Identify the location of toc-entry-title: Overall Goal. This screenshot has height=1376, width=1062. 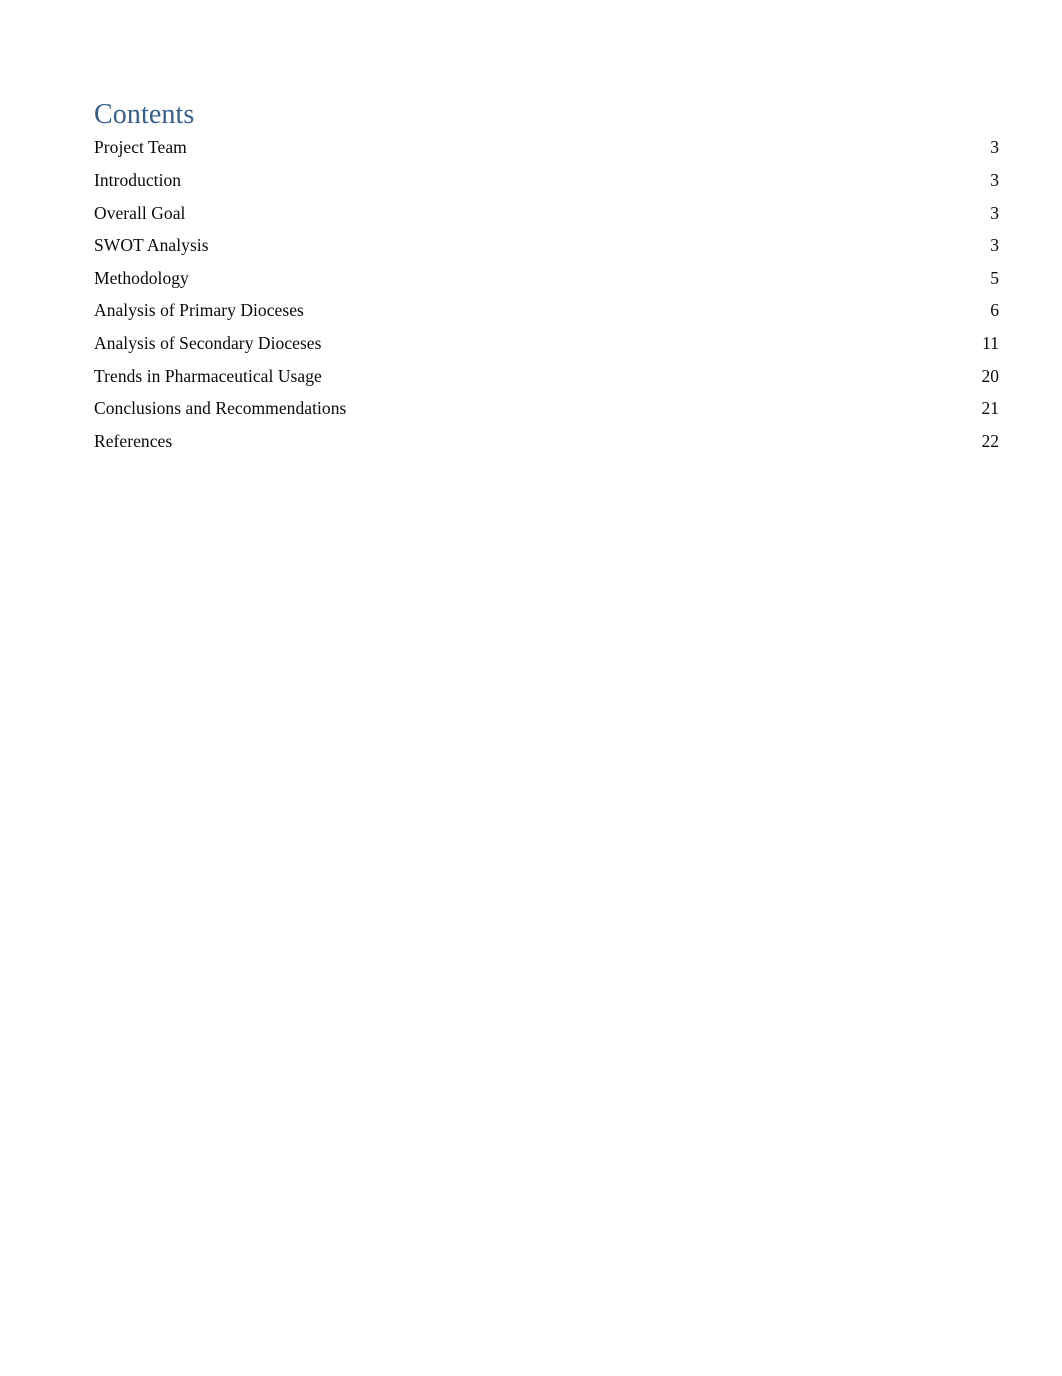
(140, 212).